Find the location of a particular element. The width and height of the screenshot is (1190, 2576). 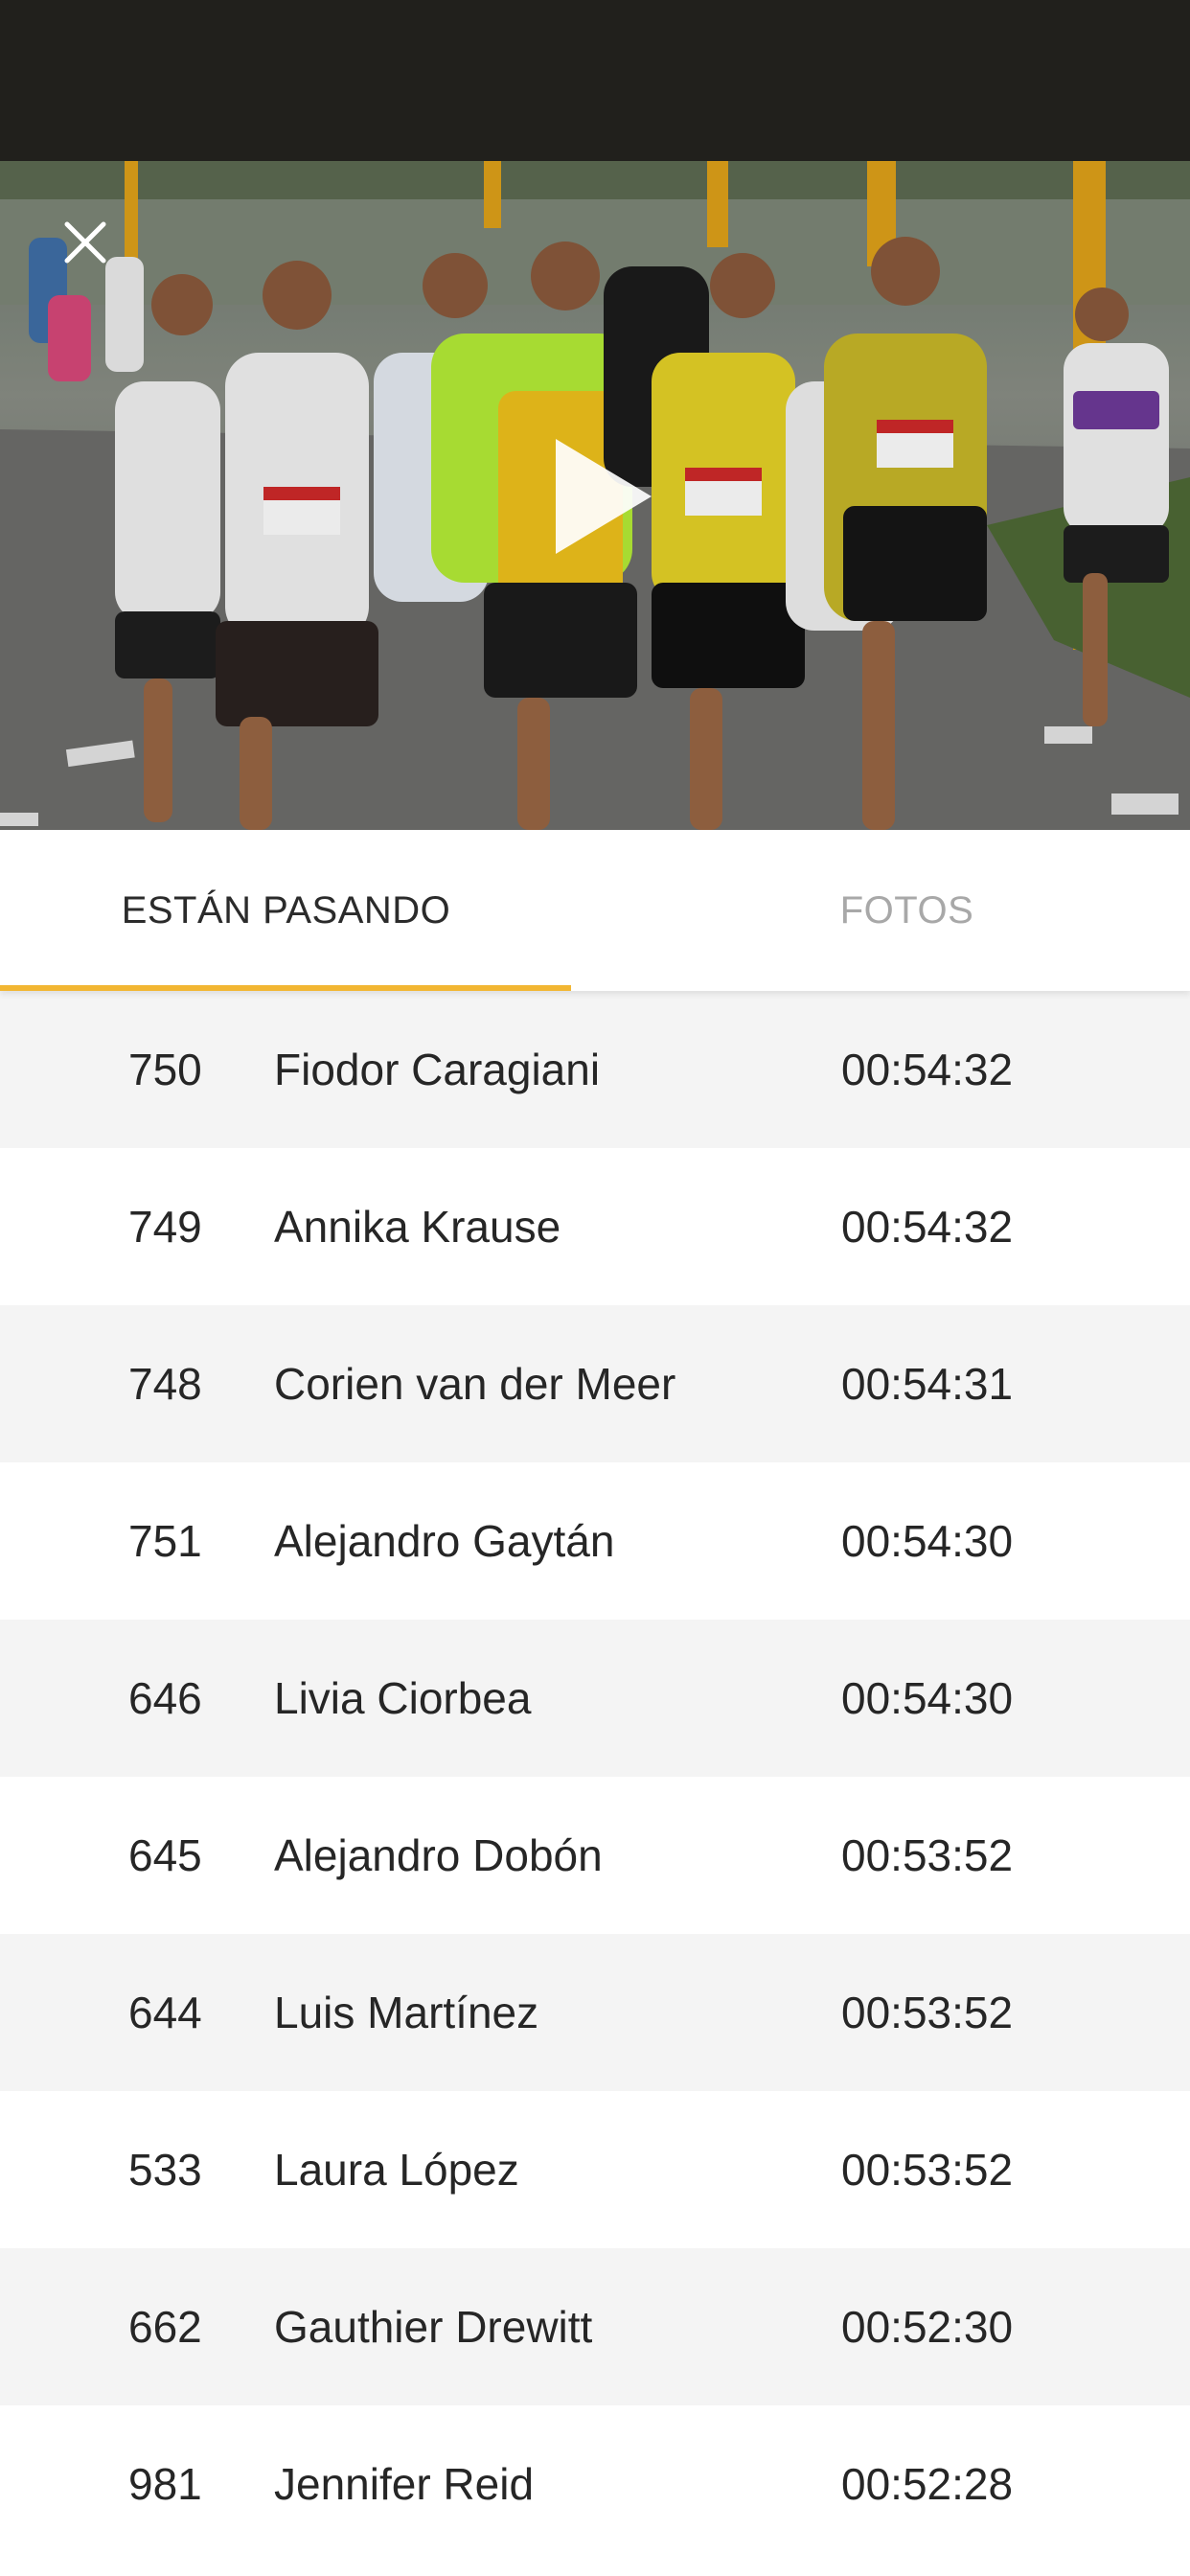

list-item: 749 Annika Krause 00:54:32 is located at coordinates (595, 1226).